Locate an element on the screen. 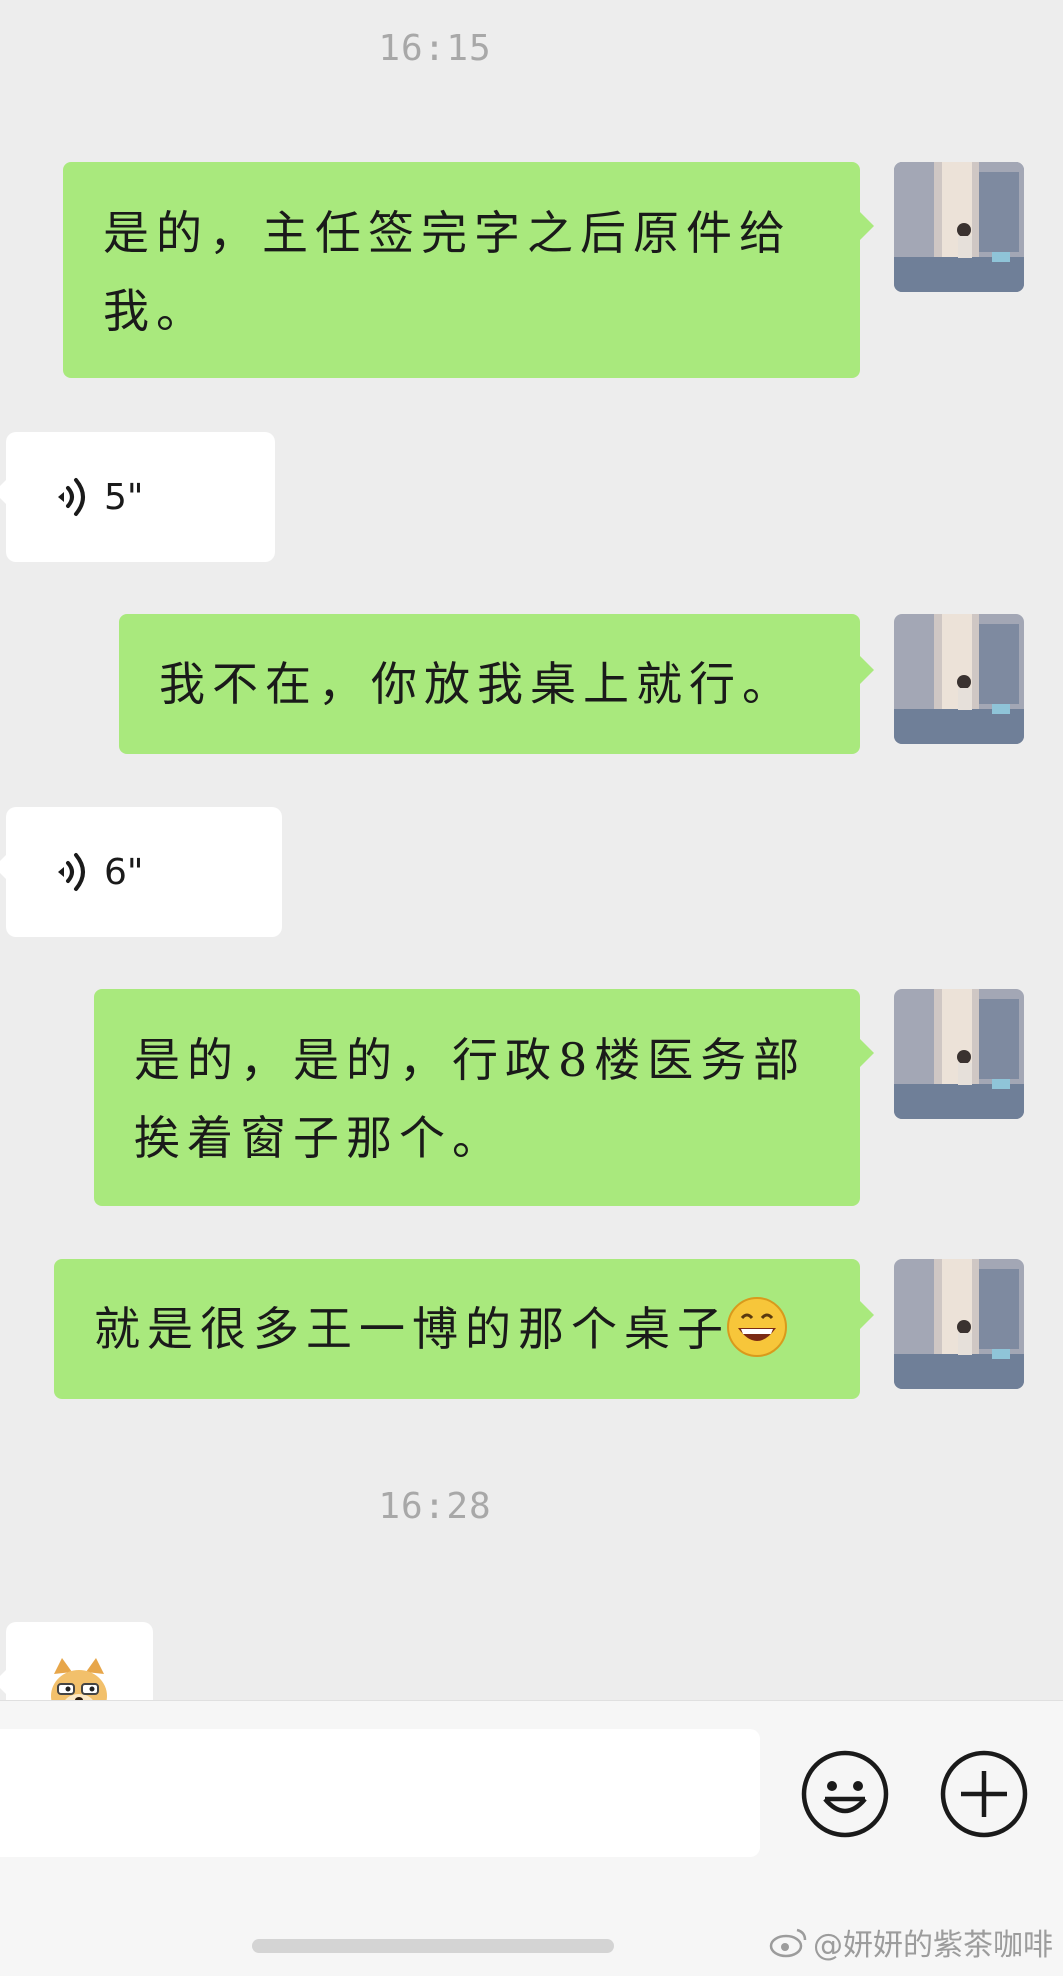  received-voice-message: 6" is located at coordinates (141, 872).